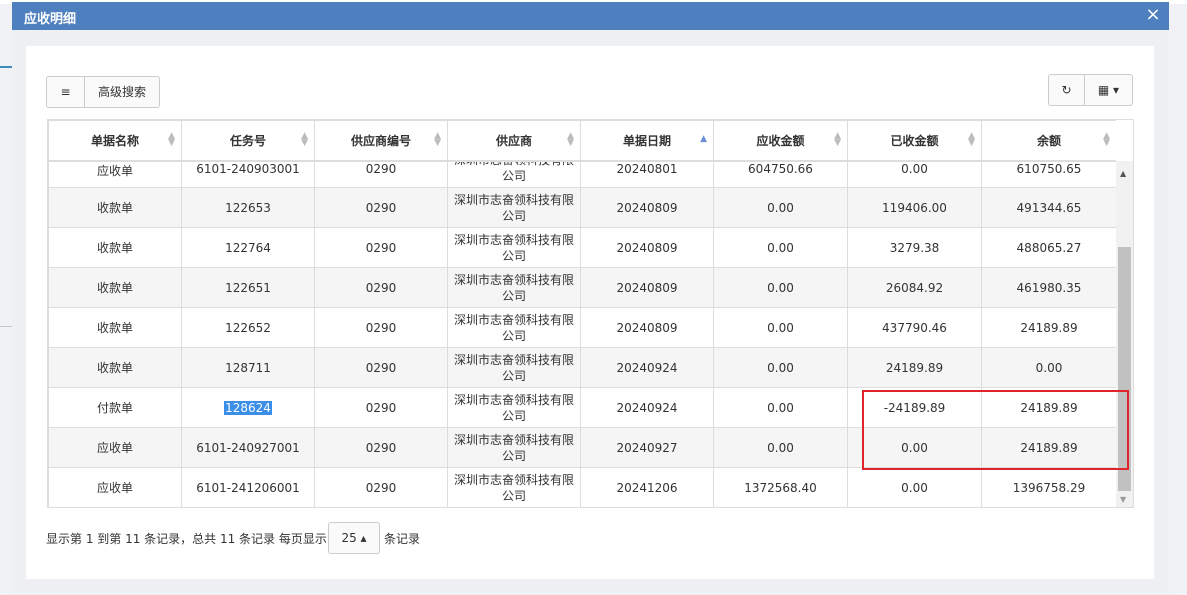 This screenshot has width=1187, height=595. I want to click on column-header: 应收金额 ▲ ▼, so click(780, 140).